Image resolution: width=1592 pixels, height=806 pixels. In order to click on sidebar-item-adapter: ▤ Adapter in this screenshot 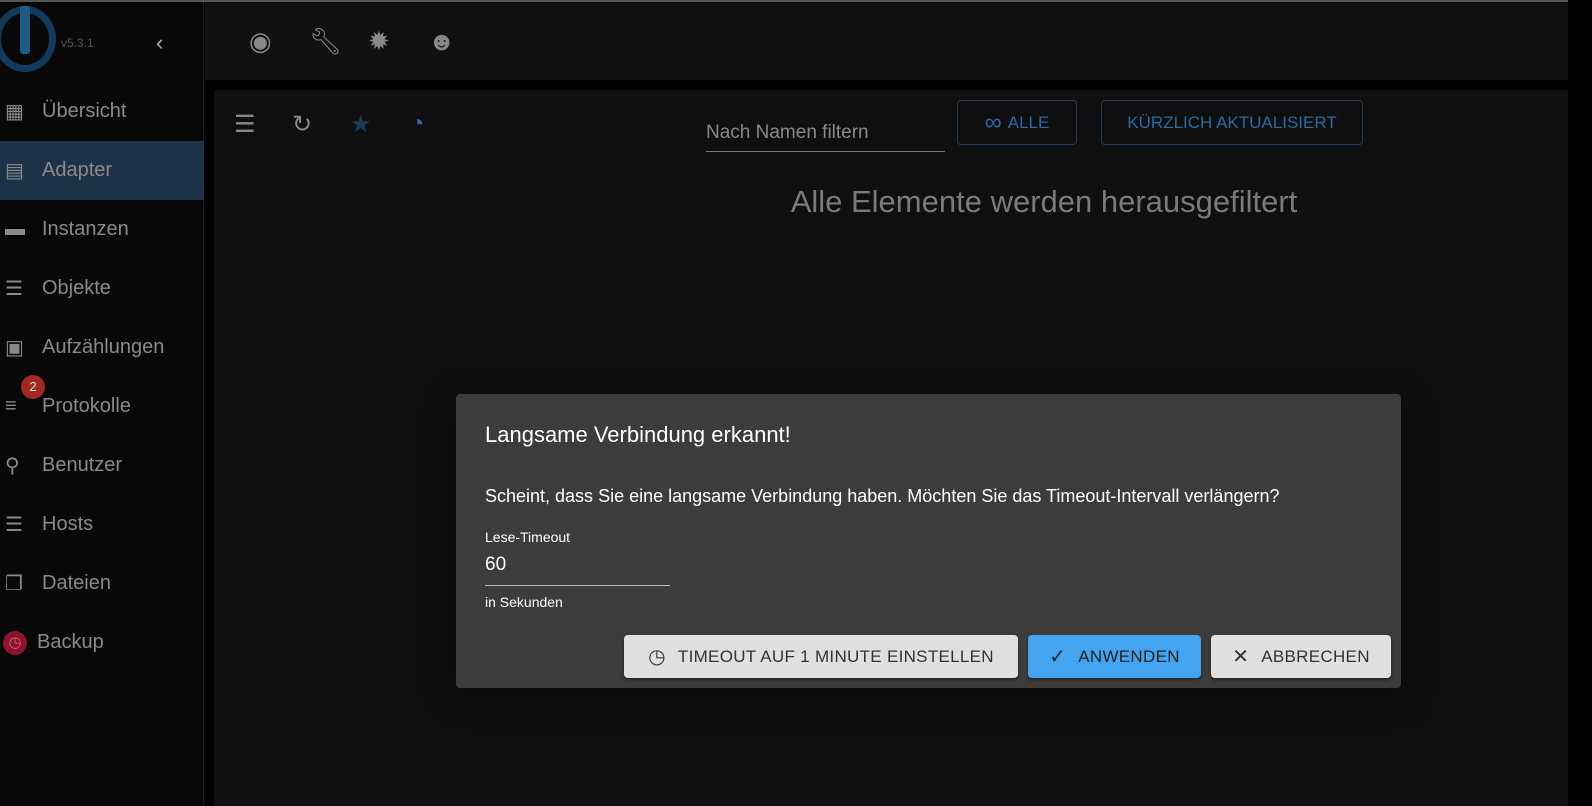, I will do `click(102, 170)`.